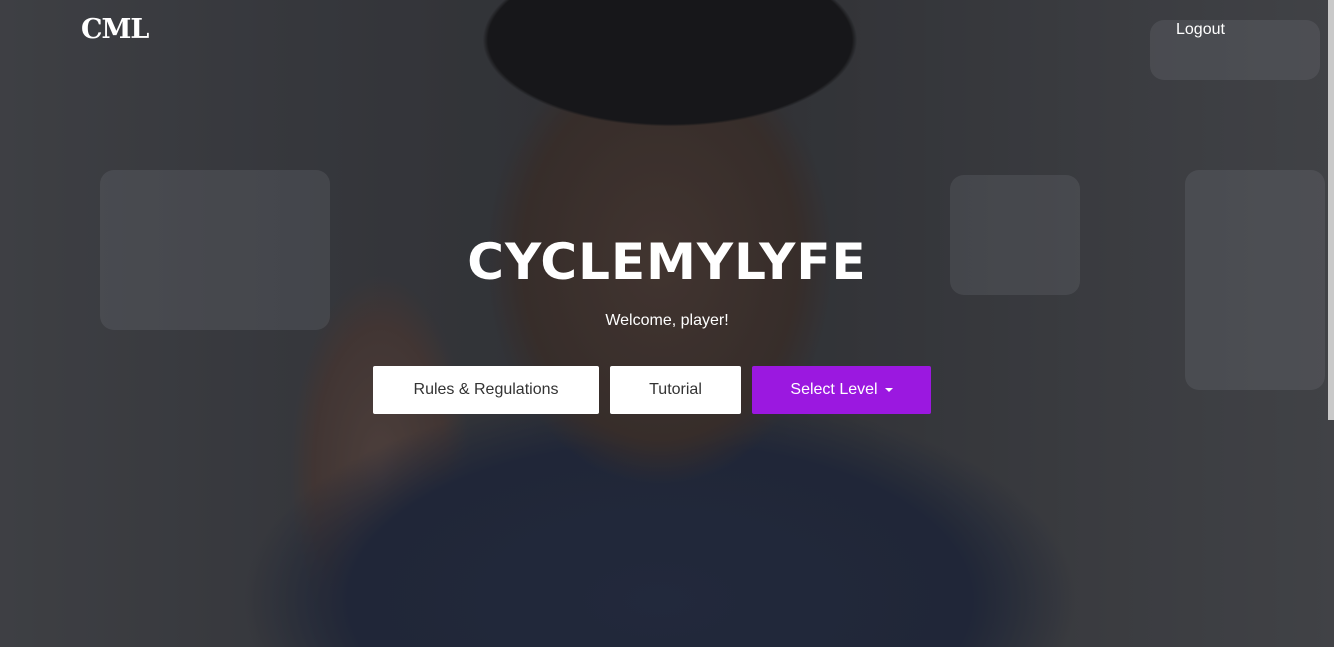  What do you see at coordinates (888, 390) in the screenshot?
I see `caret-down-icon` at bounding box center [888, 390].